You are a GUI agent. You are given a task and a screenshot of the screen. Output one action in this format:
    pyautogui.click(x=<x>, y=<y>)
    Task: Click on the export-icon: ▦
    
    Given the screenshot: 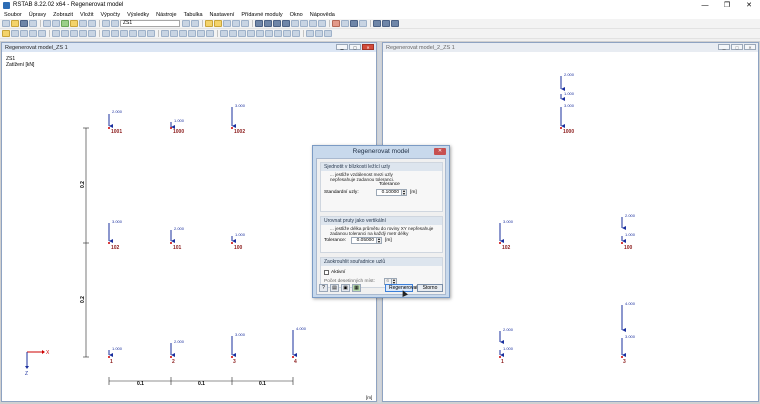 What is the action you would take?
    pyautogui.click(x=356, y=288)
    